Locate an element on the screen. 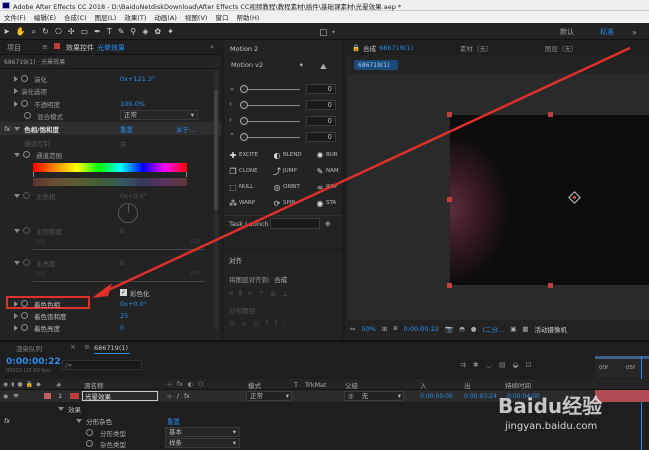 The height and width of the screenshot is (450, 649). watermark-brand: Baidu经验 is located at coordinates (550, 405).